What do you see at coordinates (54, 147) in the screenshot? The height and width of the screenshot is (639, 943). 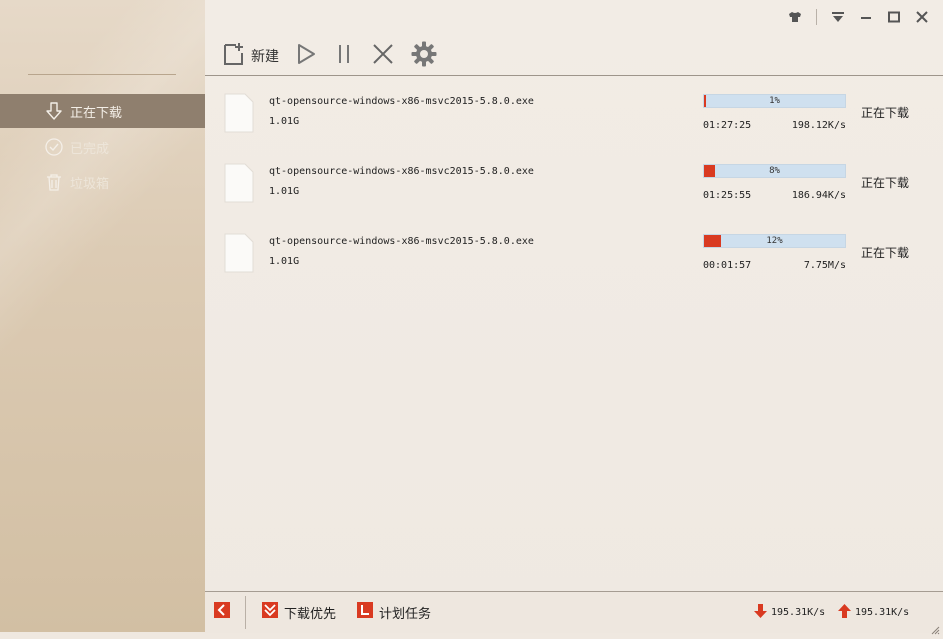 I see `check-circle-icon` at bounding box center [54, 147].